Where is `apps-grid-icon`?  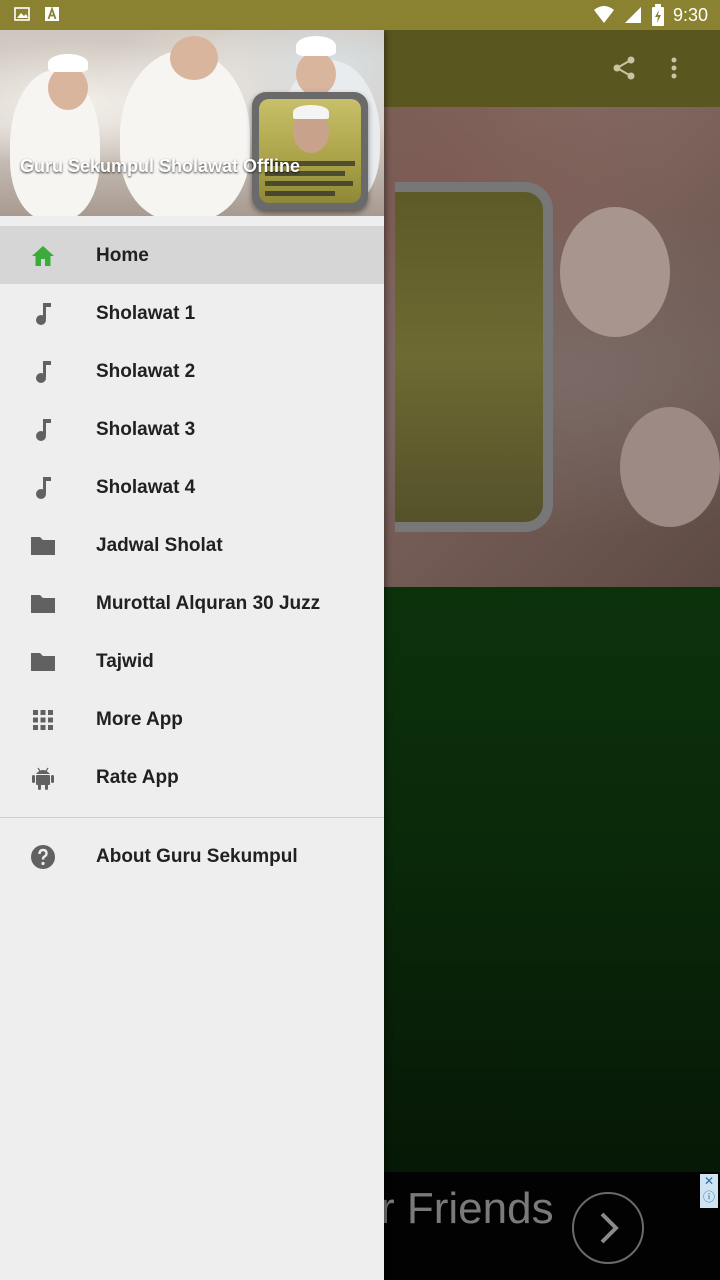
apps-grid-icon is located at coordinates (43, 720).